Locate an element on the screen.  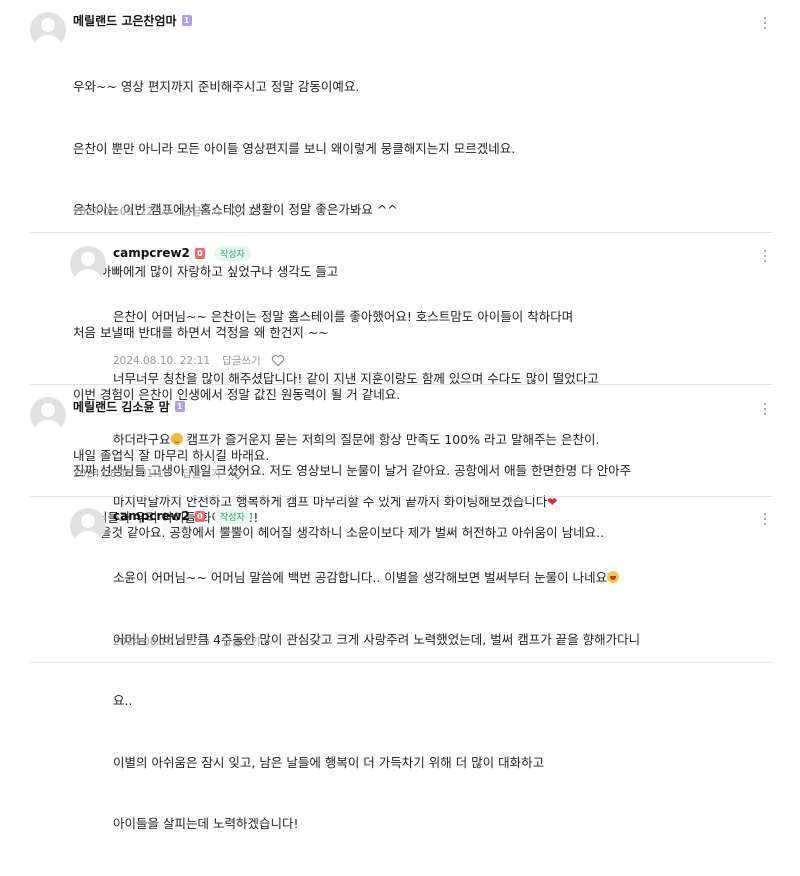
like-count: 1 is located at coordinates (251, 211).